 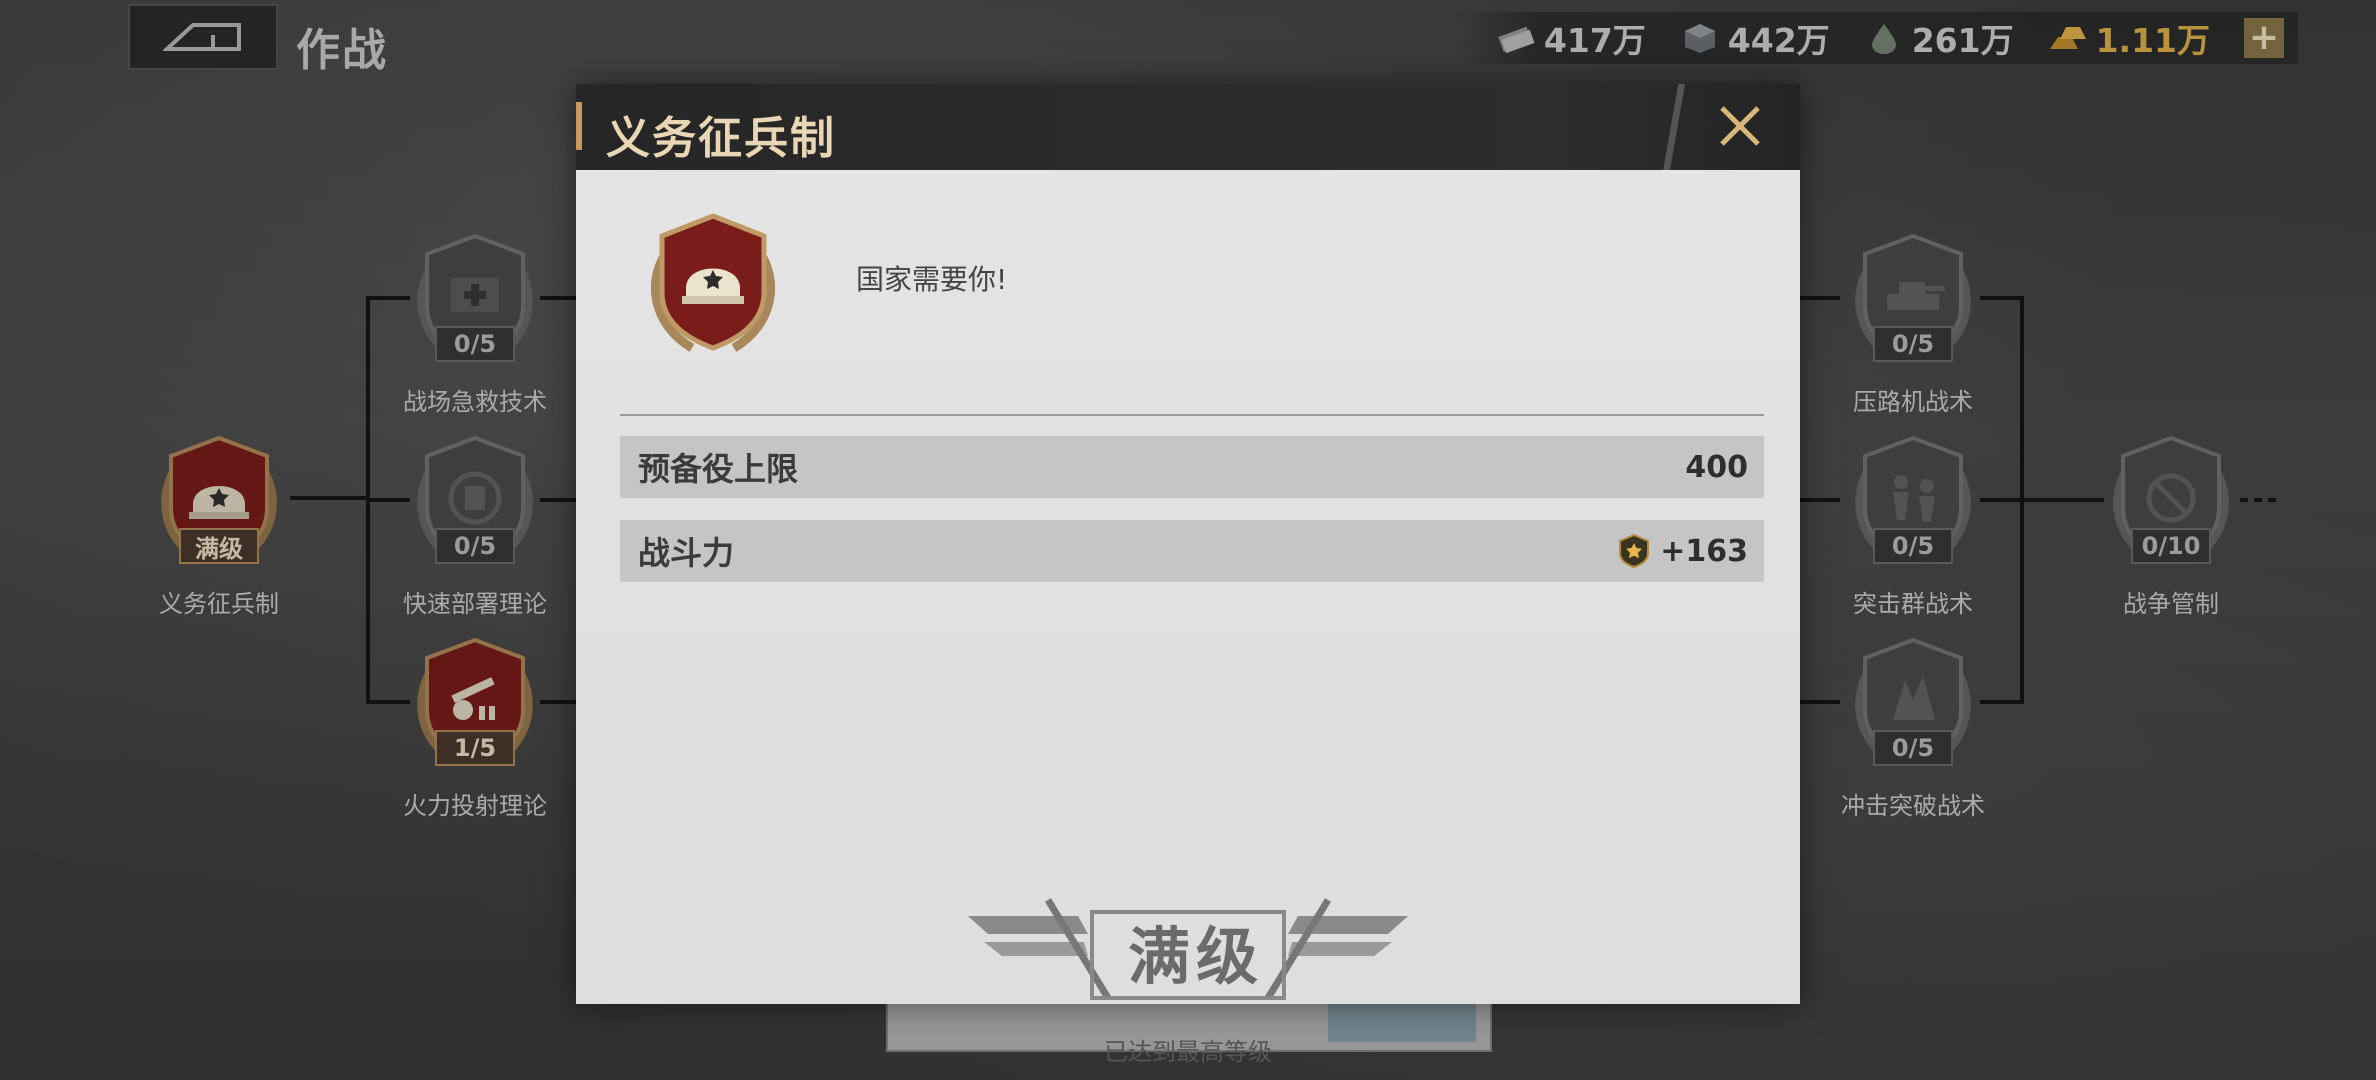 What do you see at coordinates (1195, 956) in the screenshot?
I see `max-level-label: 满级` at bounding box center [1195, 956].